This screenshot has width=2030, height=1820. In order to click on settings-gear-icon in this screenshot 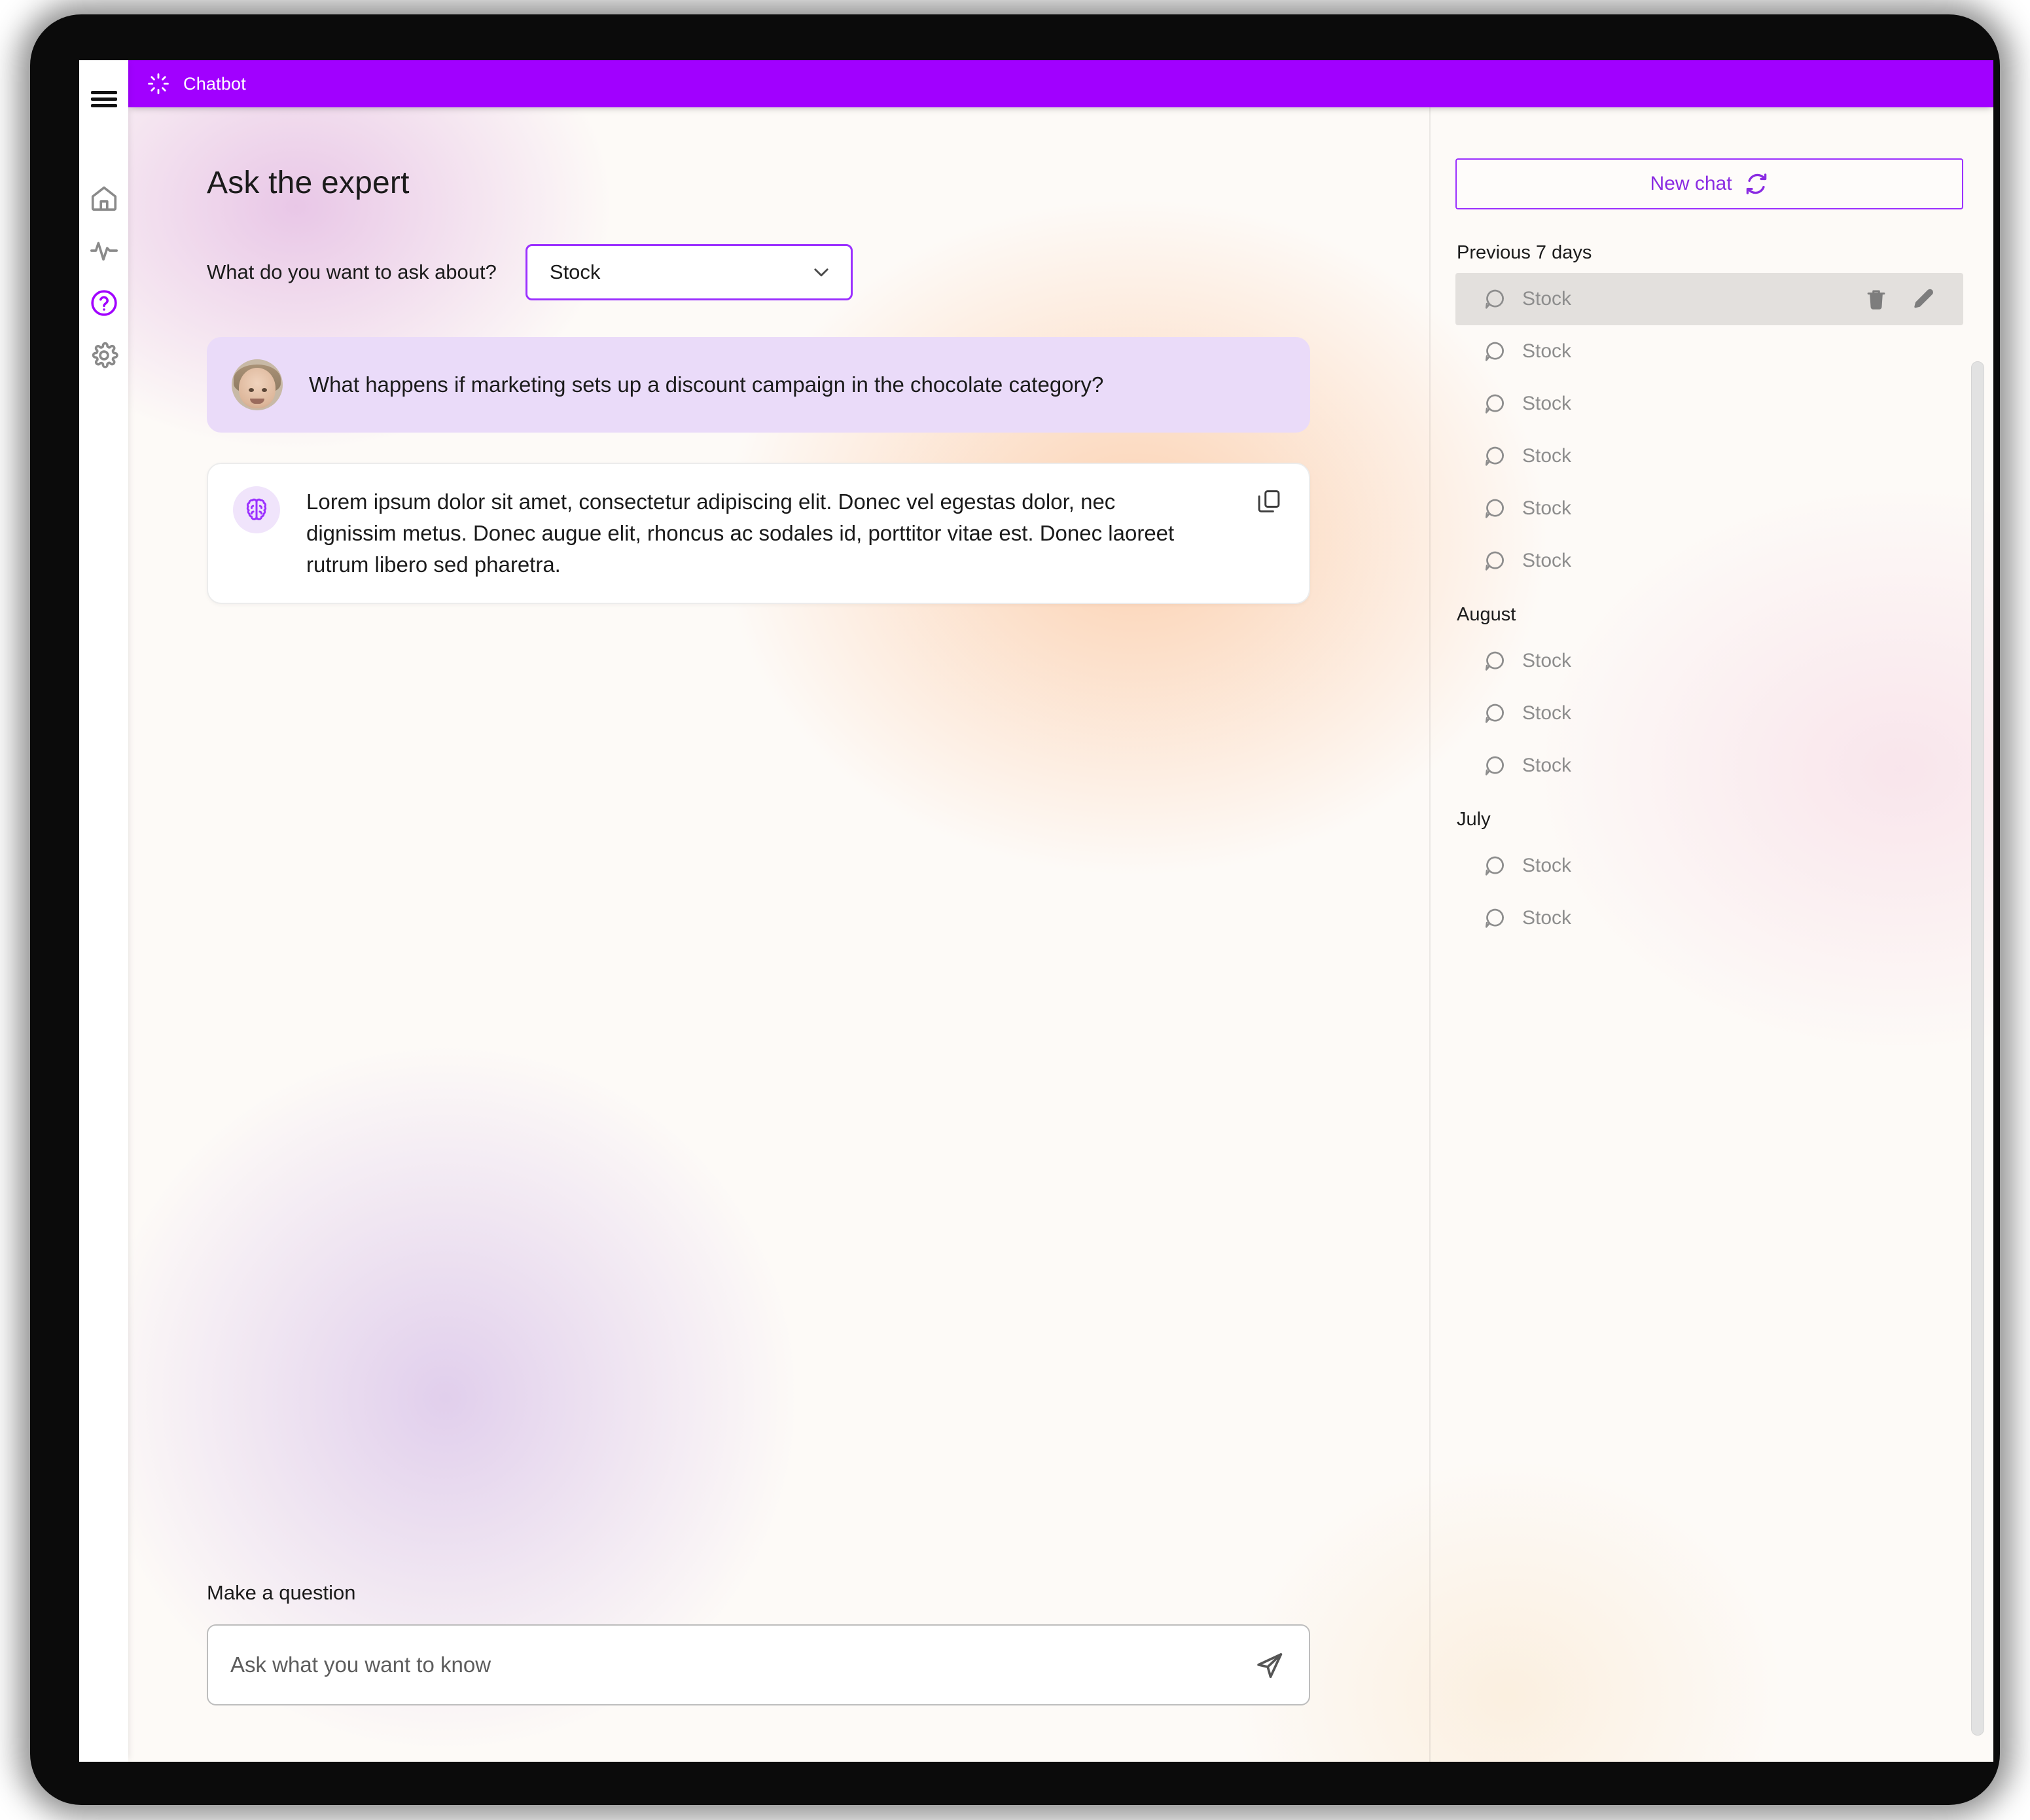, I will do `click(105, 355)`.